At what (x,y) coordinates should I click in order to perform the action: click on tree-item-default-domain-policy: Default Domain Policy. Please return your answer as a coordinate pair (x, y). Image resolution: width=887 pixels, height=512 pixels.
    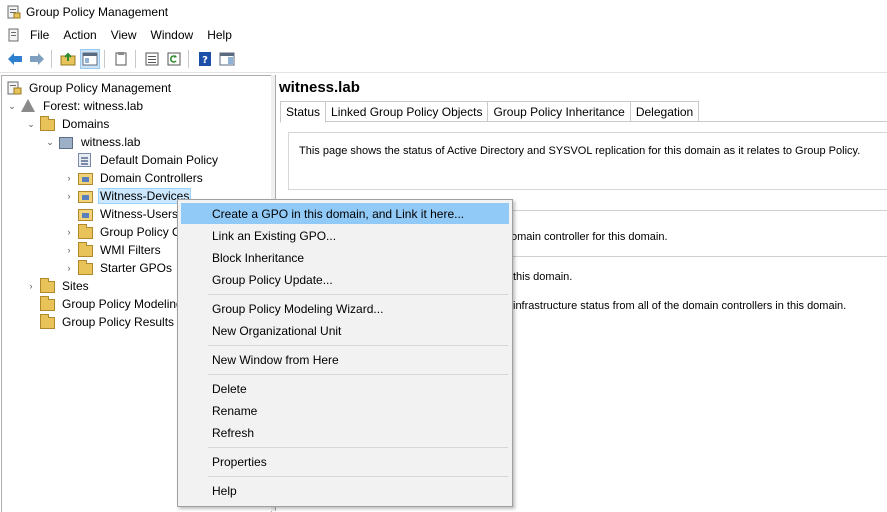
    Looking at the image, I should click on (142, 160).